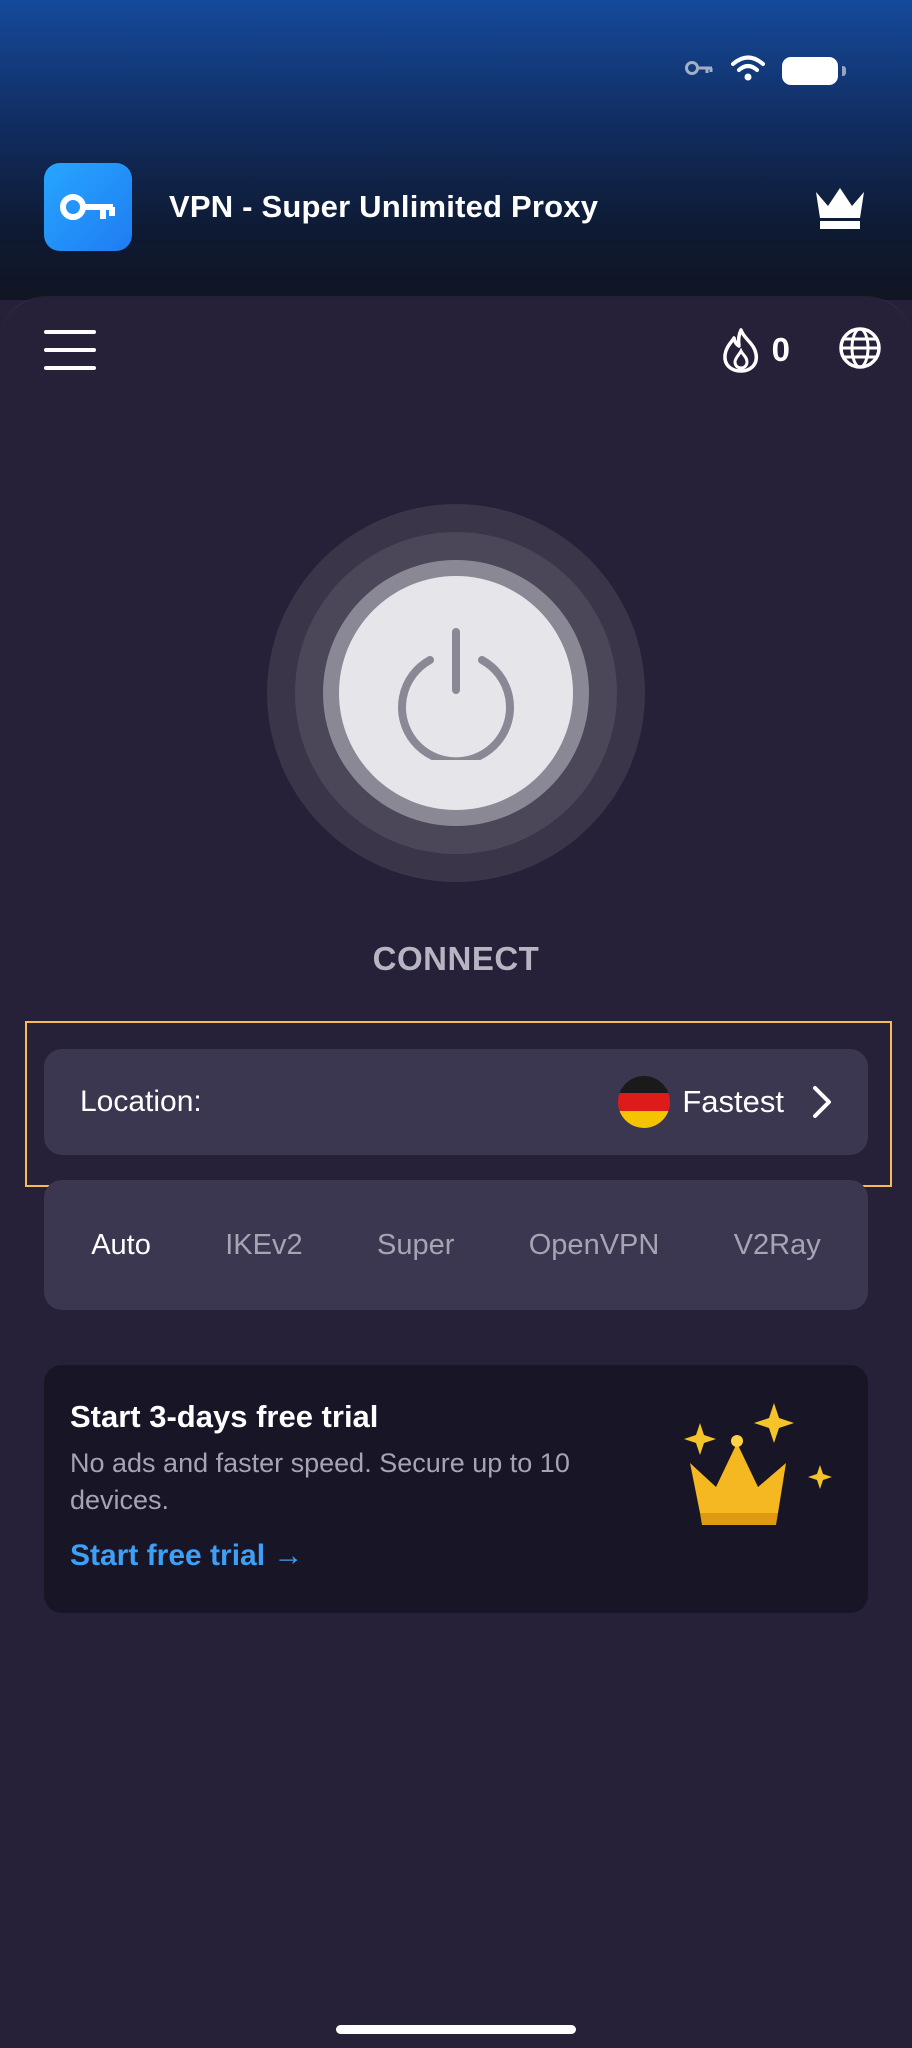 The height and width of the screenshot is (2048, 912). Describe the element at coordinates (594, 1245) in the screenshot. I see `protocol-option-openvpn: OpenVPN` at that location.